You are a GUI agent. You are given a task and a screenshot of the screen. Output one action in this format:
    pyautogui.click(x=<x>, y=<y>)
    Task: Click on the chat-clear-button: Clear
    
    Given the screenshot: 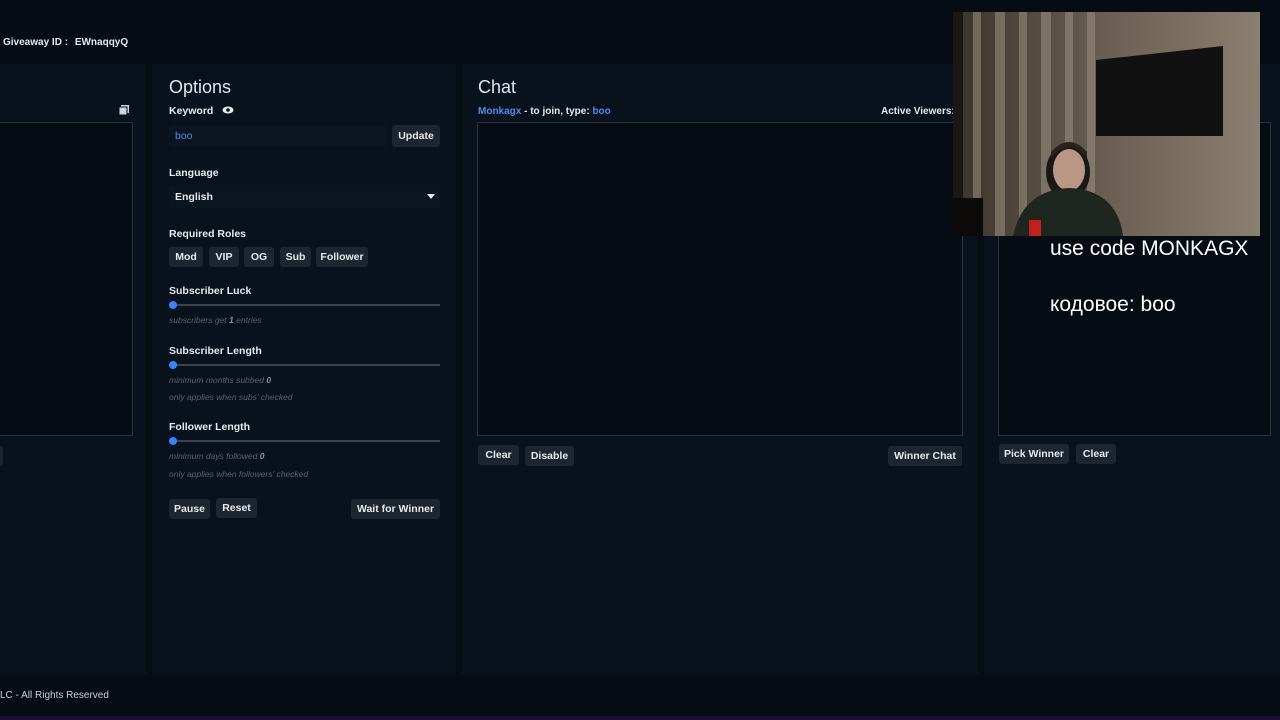 What is the action you would take?
    pyautogui.click(x=498, y=455)
    